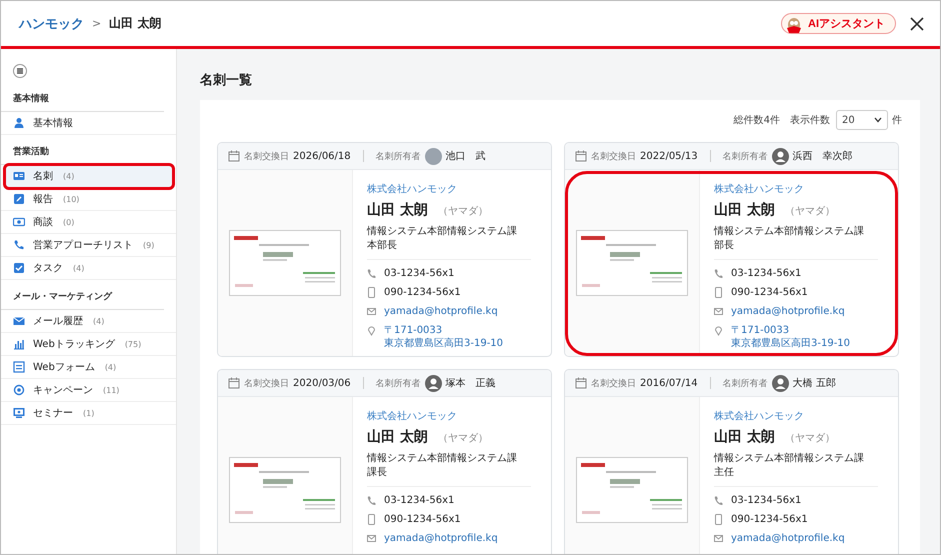 Image resolution: width=941 pixels, height=555 pixels. I want to click on edit-icon, so click(19, 199).